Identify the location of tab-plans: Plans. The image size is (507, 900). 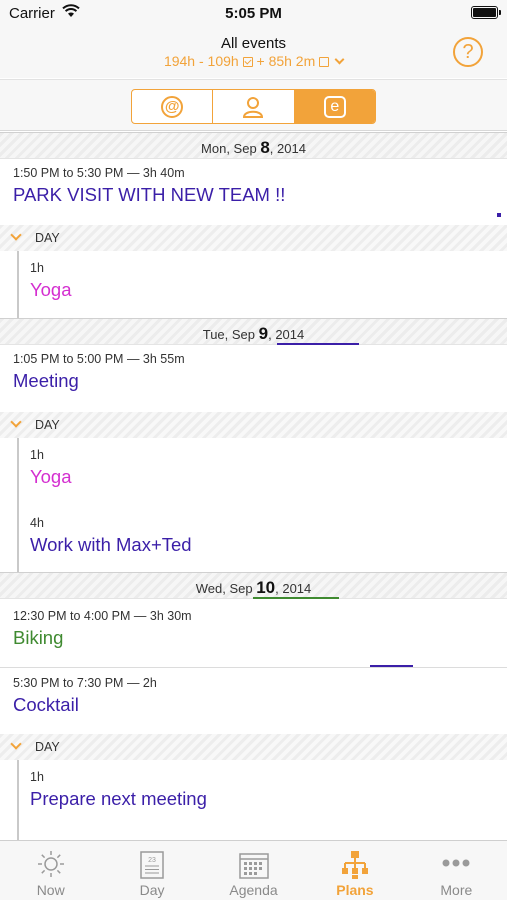
(354, 870).